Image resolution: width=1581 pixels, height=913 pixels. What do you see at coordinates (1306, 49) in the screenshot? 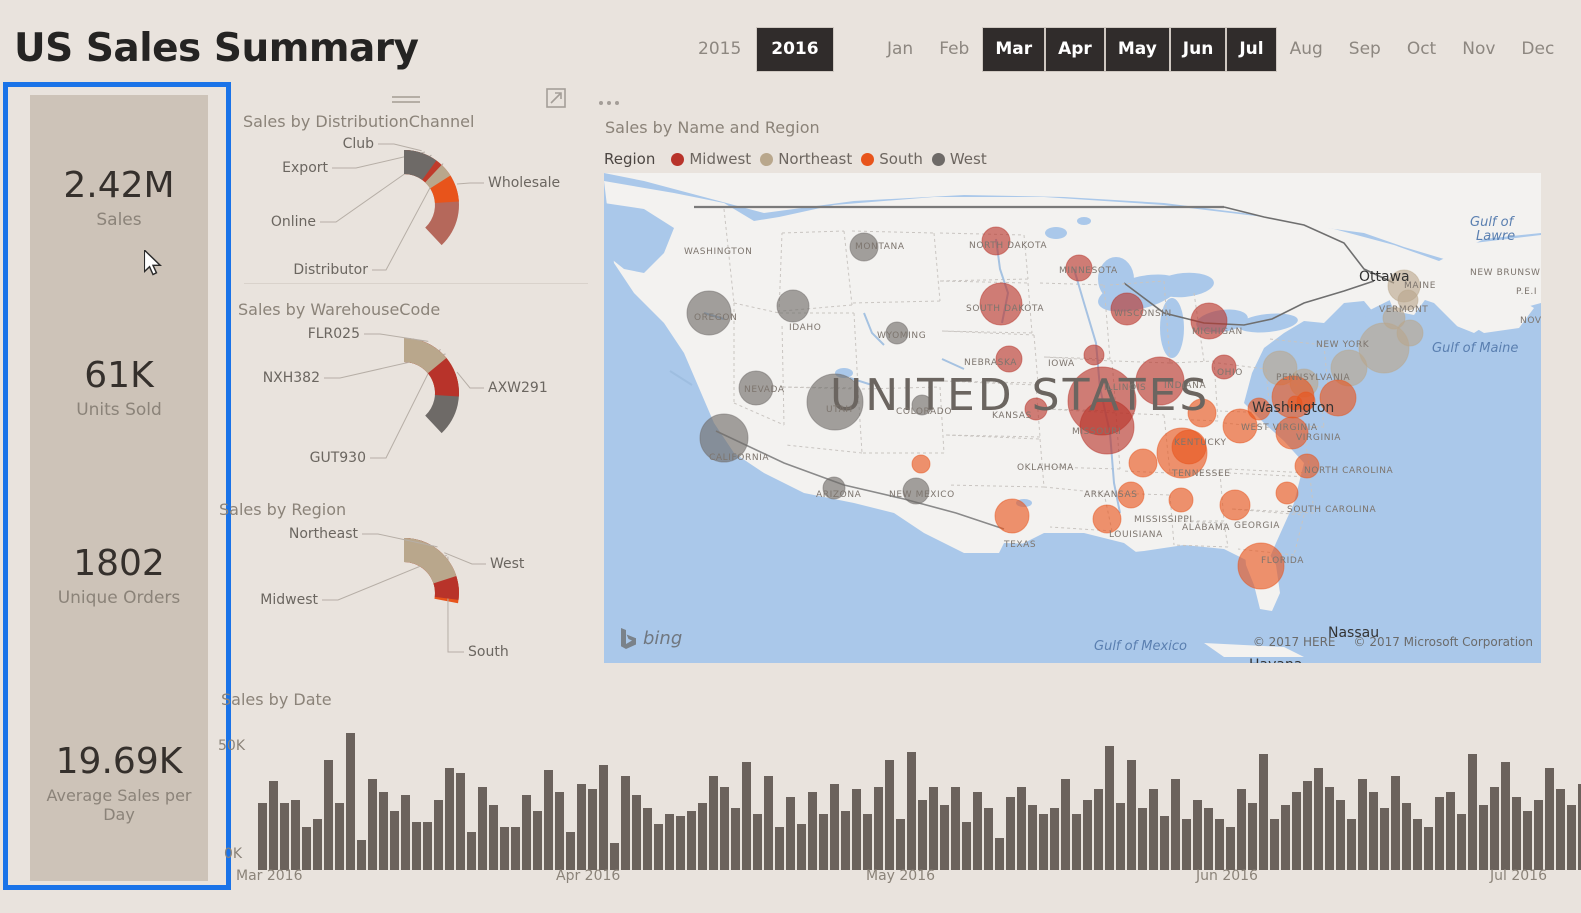
I see `slicer-month-aug: Aug` at bounding box center [1306, 49].